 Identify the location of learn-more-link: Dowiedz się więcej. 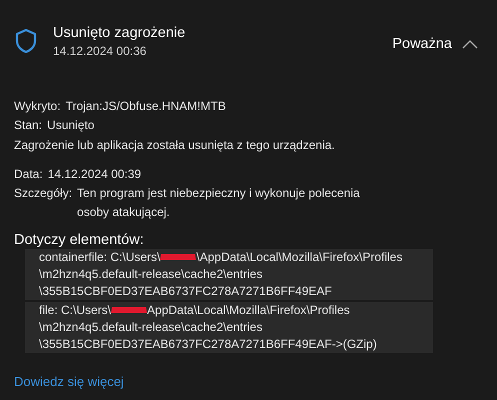
(69, 381).